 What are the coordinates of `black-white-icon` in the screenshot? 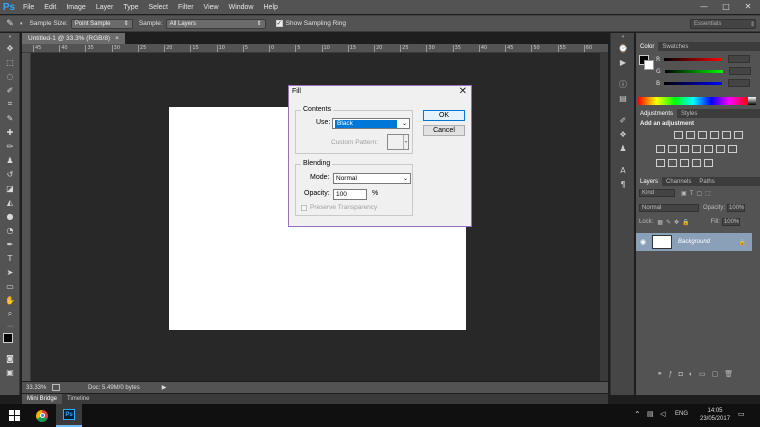 It's located at (684, 149).